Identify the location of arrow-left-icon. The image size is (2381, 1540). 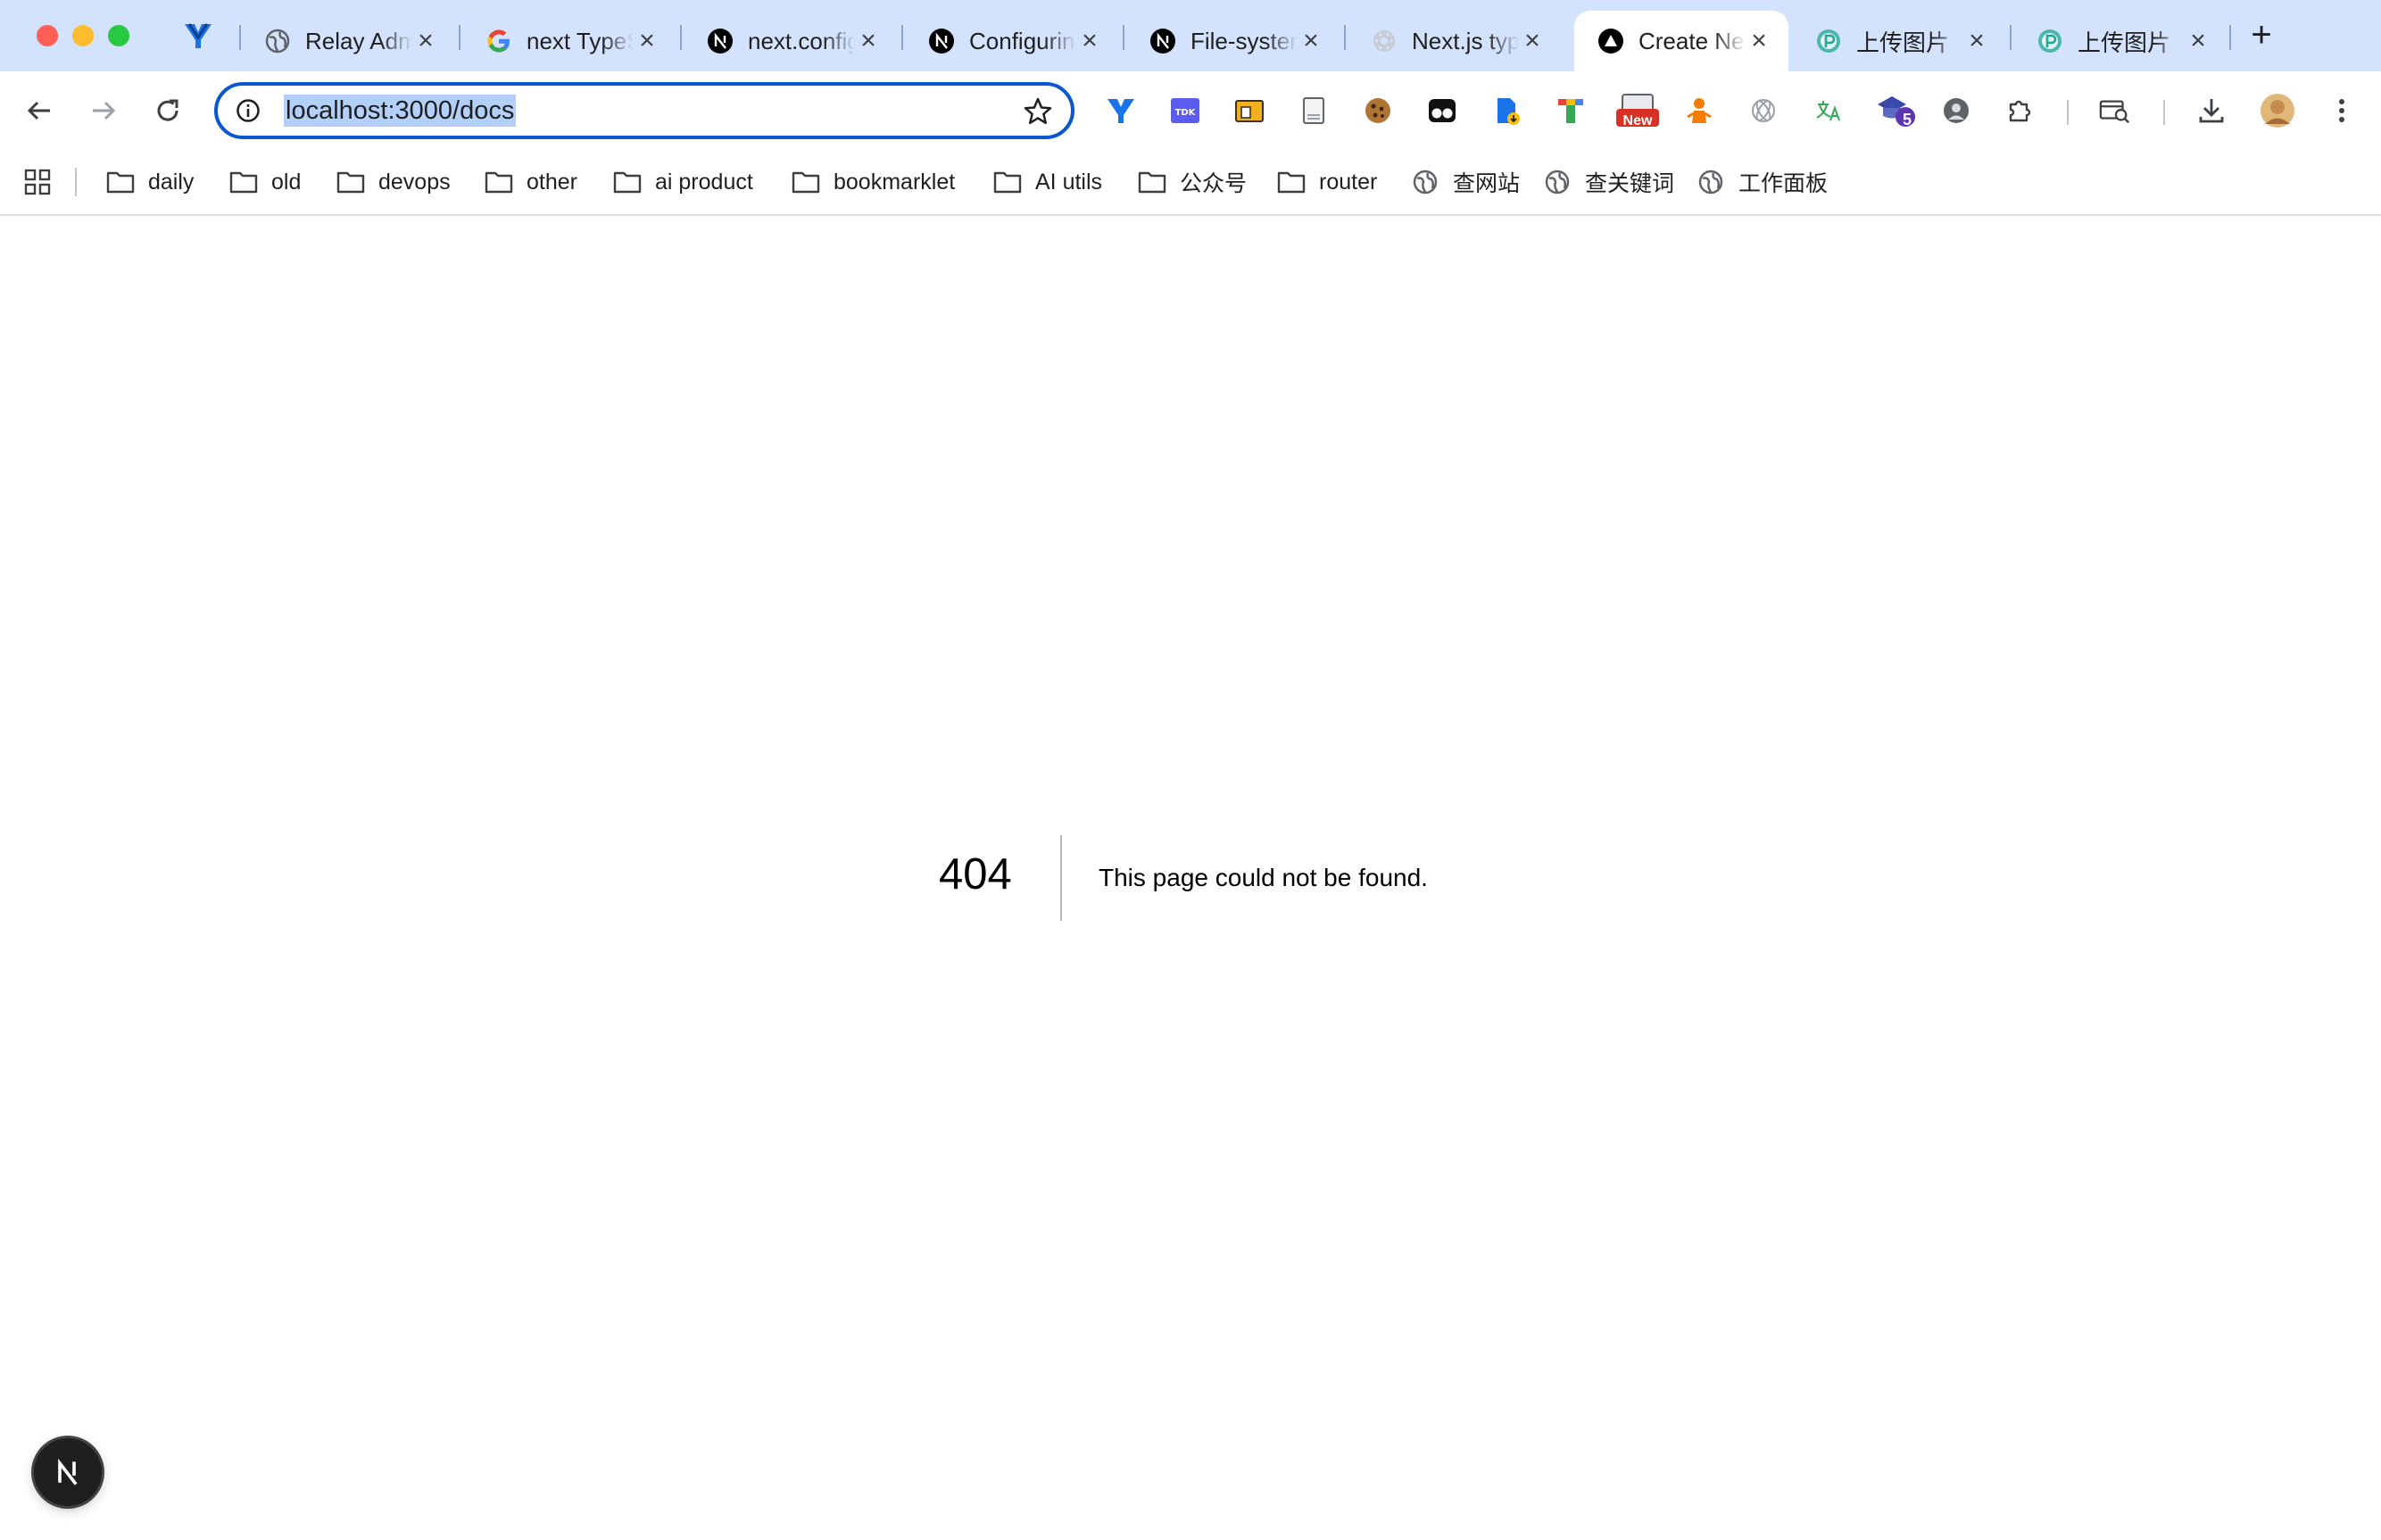
(38, 111).